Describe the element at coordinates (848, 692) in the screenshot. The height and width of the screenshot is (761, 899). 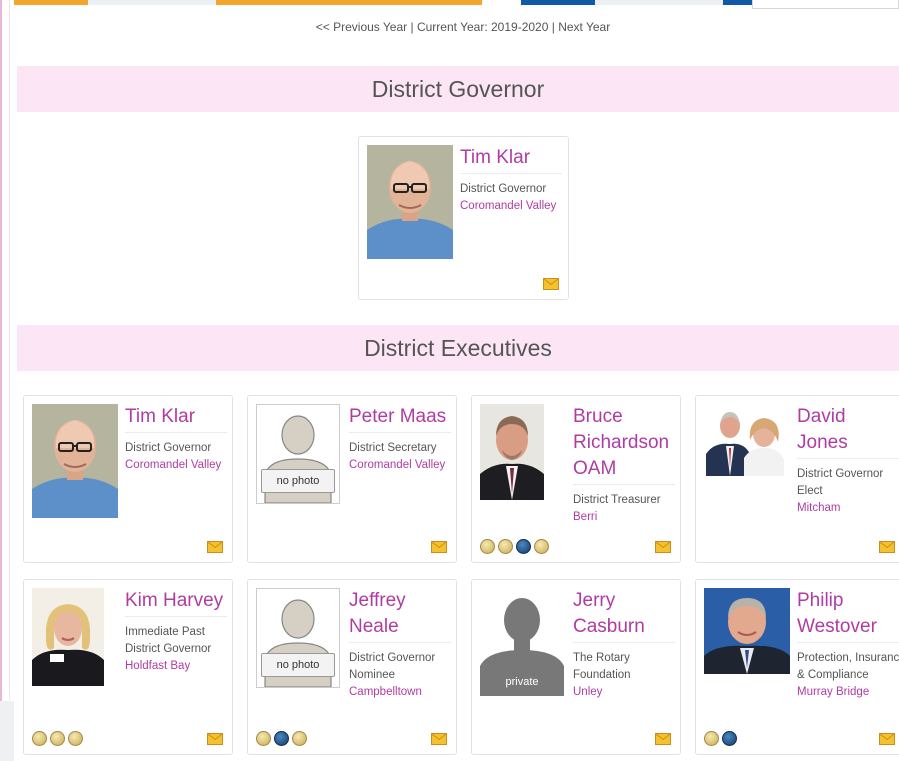
I see `club-link: Murray Bridge` at that location.